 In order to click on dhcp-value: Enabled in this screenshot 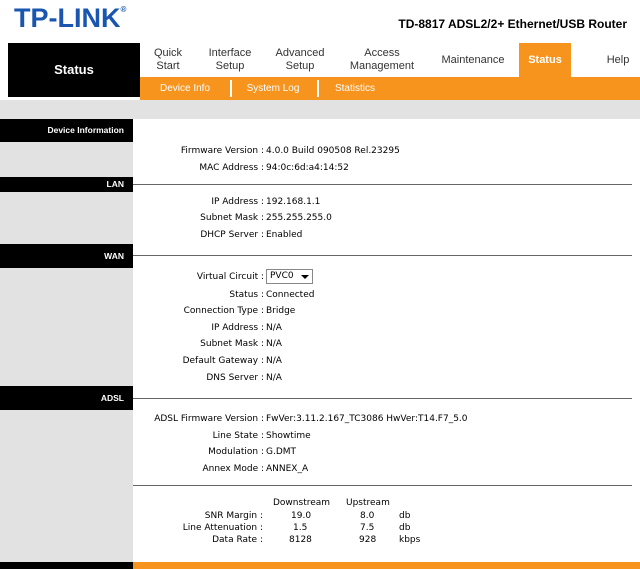, I will do `click(284, 235)`.